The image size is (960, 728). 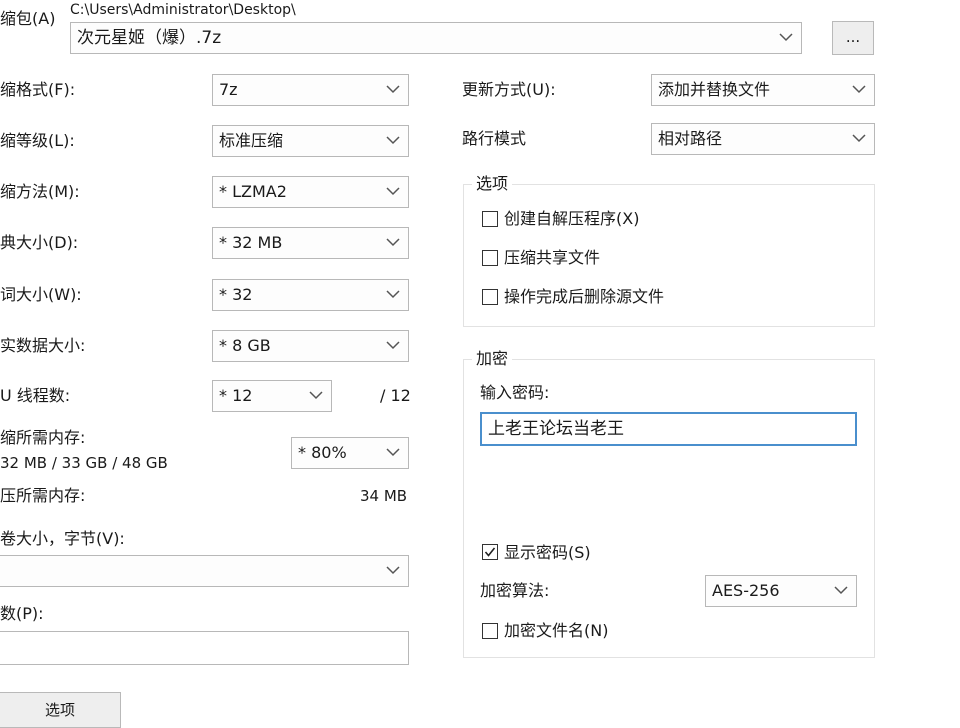 I want to click on password-value: 上老王论坛当老王, so click(x=556, y=429).